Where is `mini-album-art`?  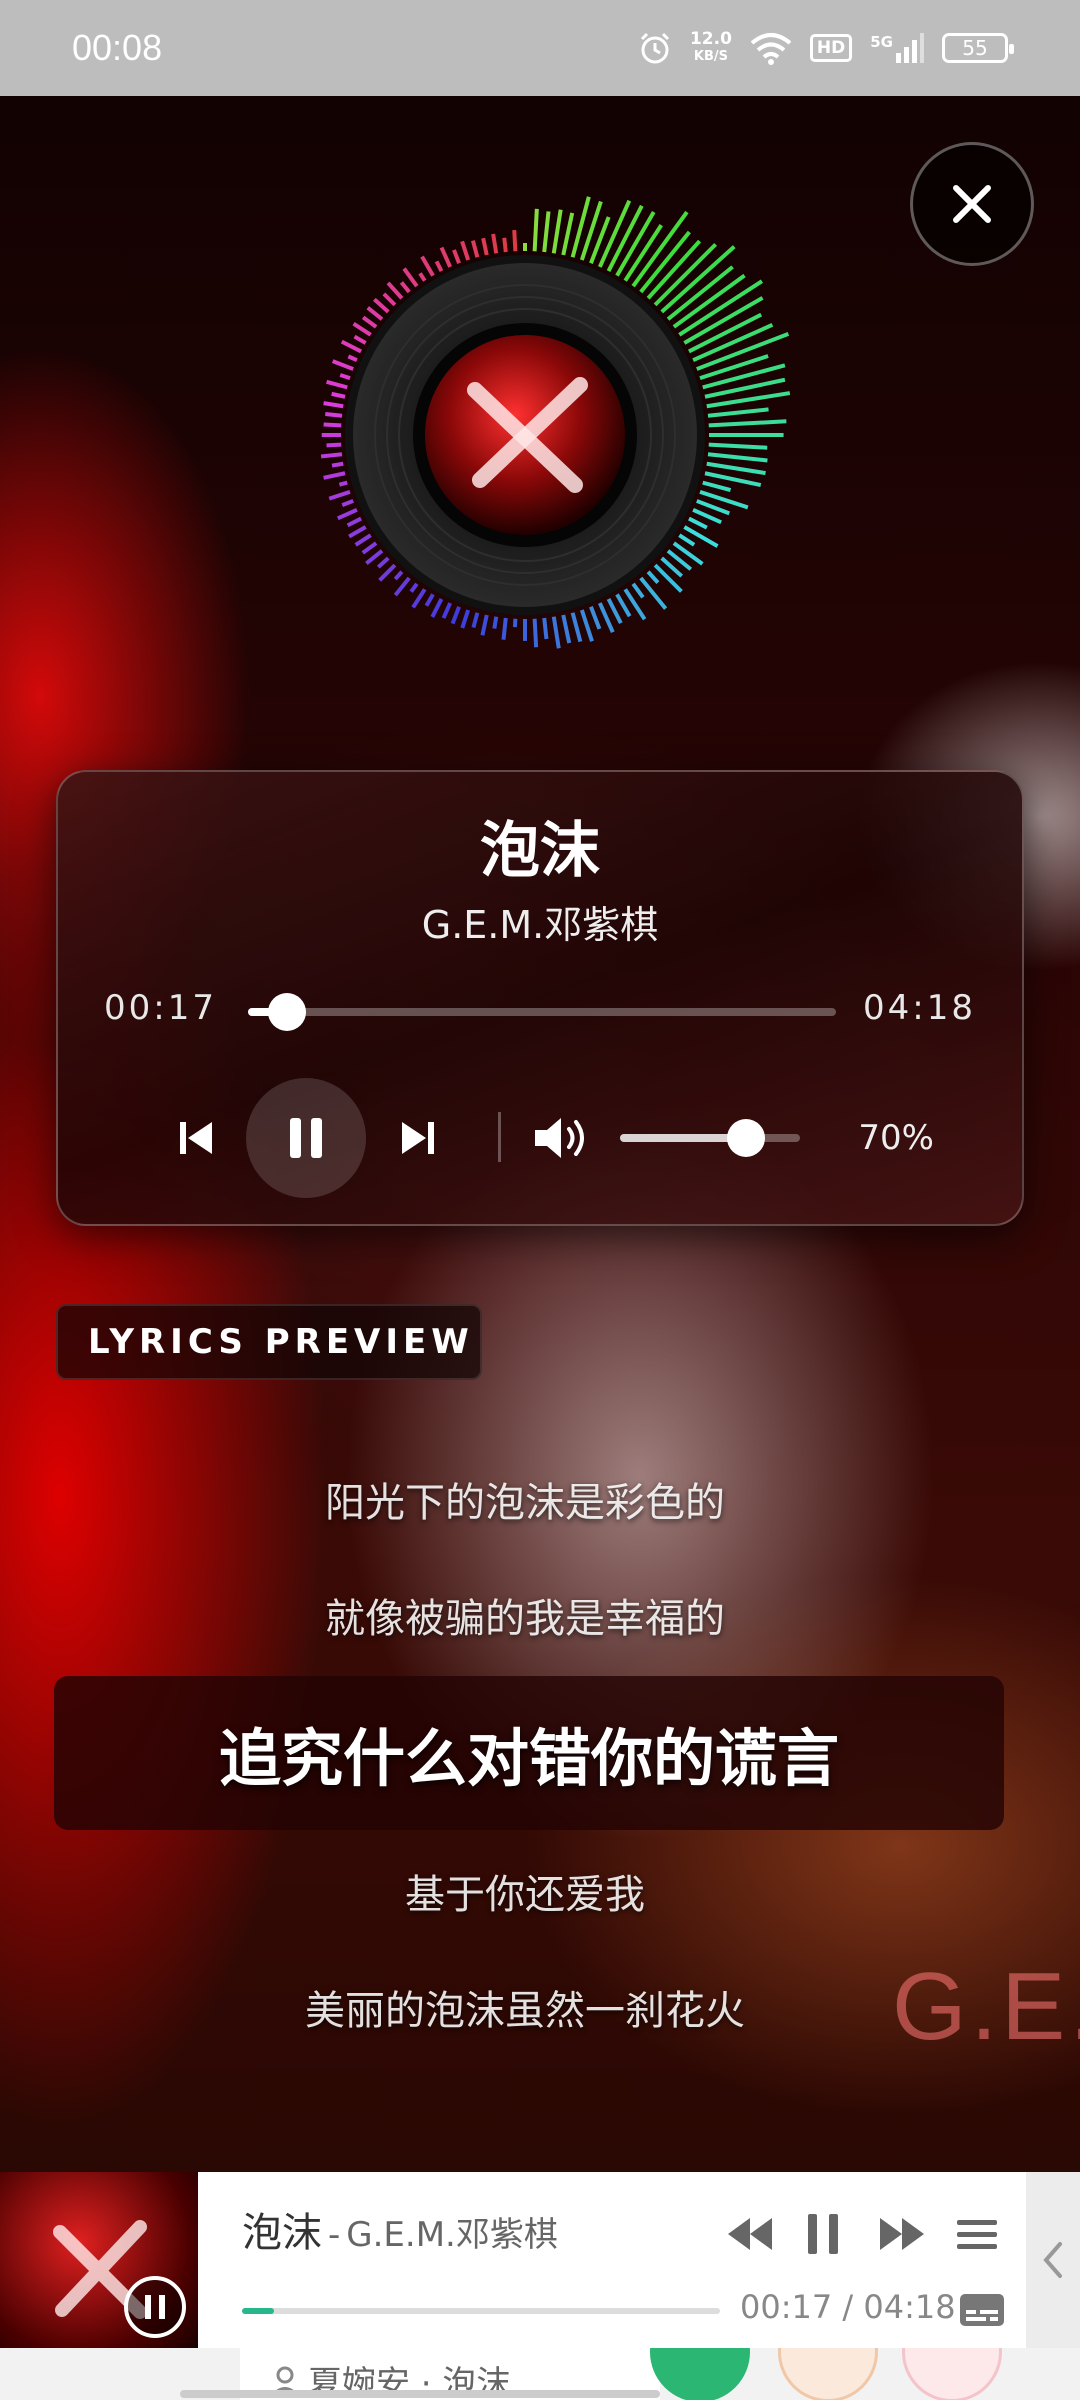
mini-album-art is located at coordinates (99, 2260).